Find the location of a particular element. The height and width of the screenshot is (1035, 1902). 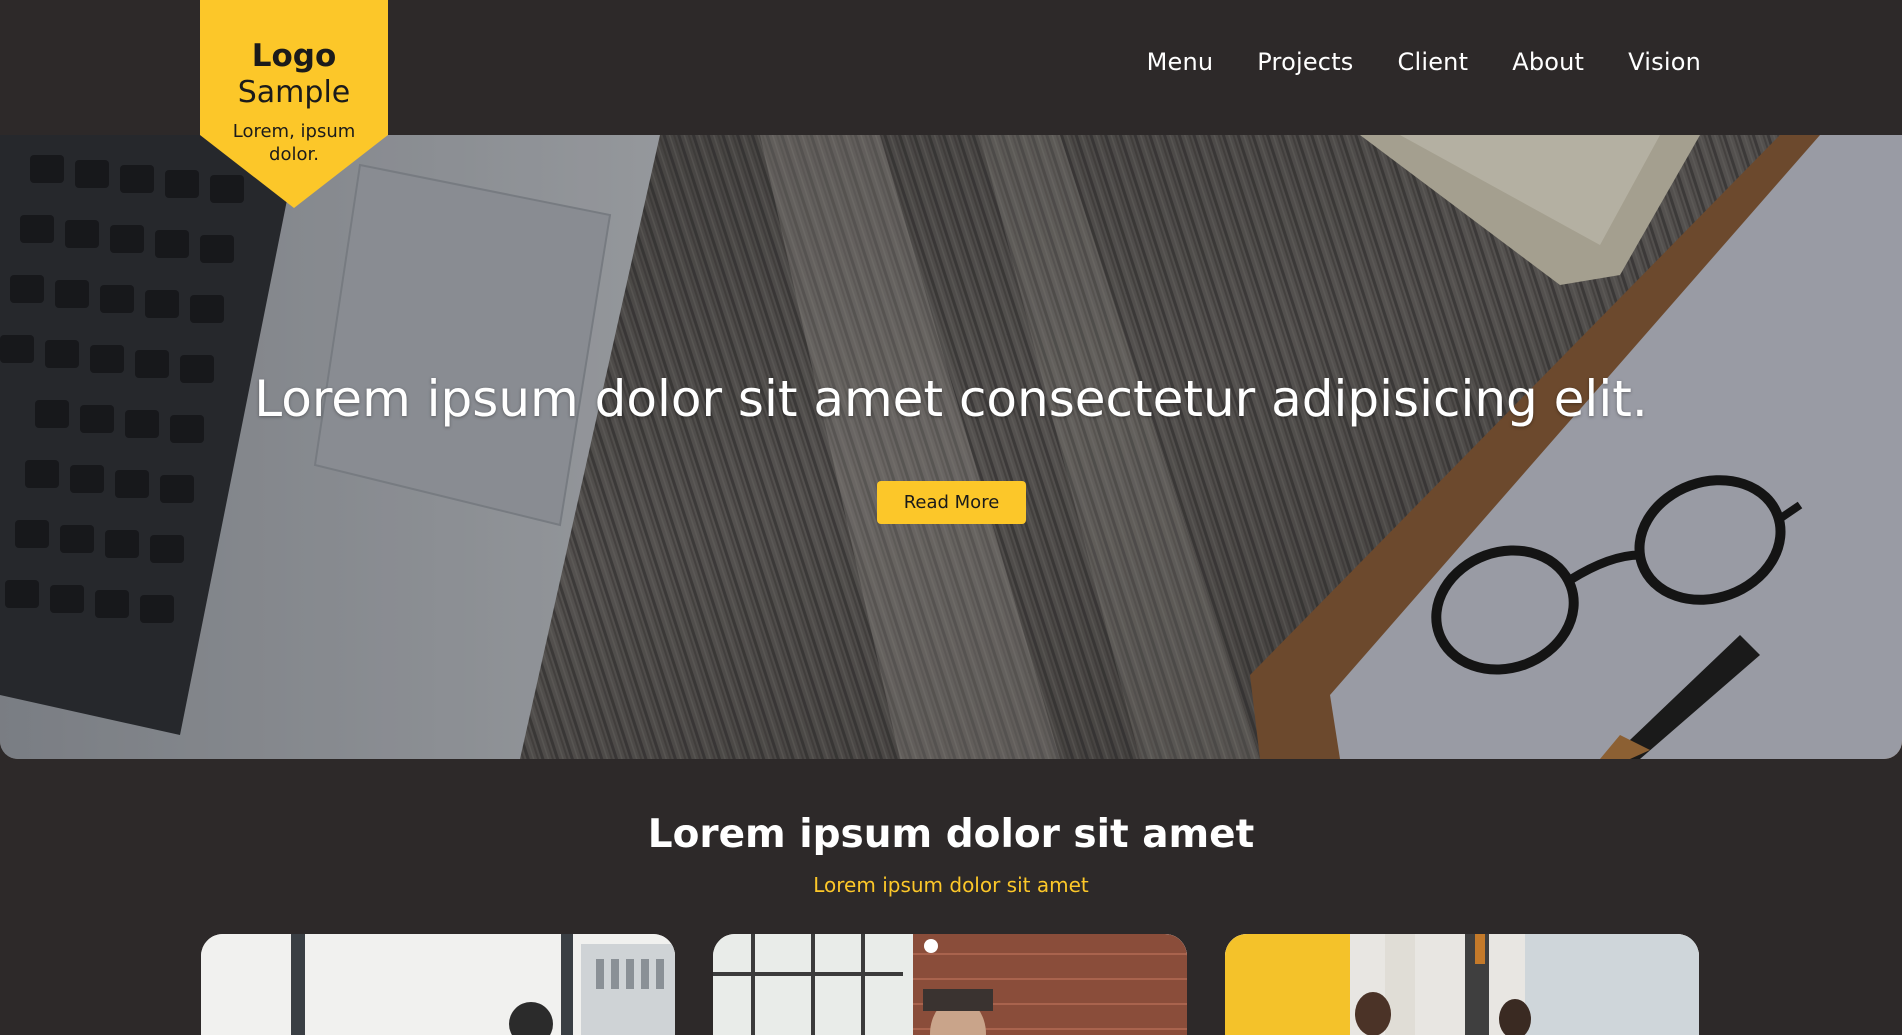

section-subtitle: Lorem ipsum dolor sit amet is located at coordinates (951, 885).